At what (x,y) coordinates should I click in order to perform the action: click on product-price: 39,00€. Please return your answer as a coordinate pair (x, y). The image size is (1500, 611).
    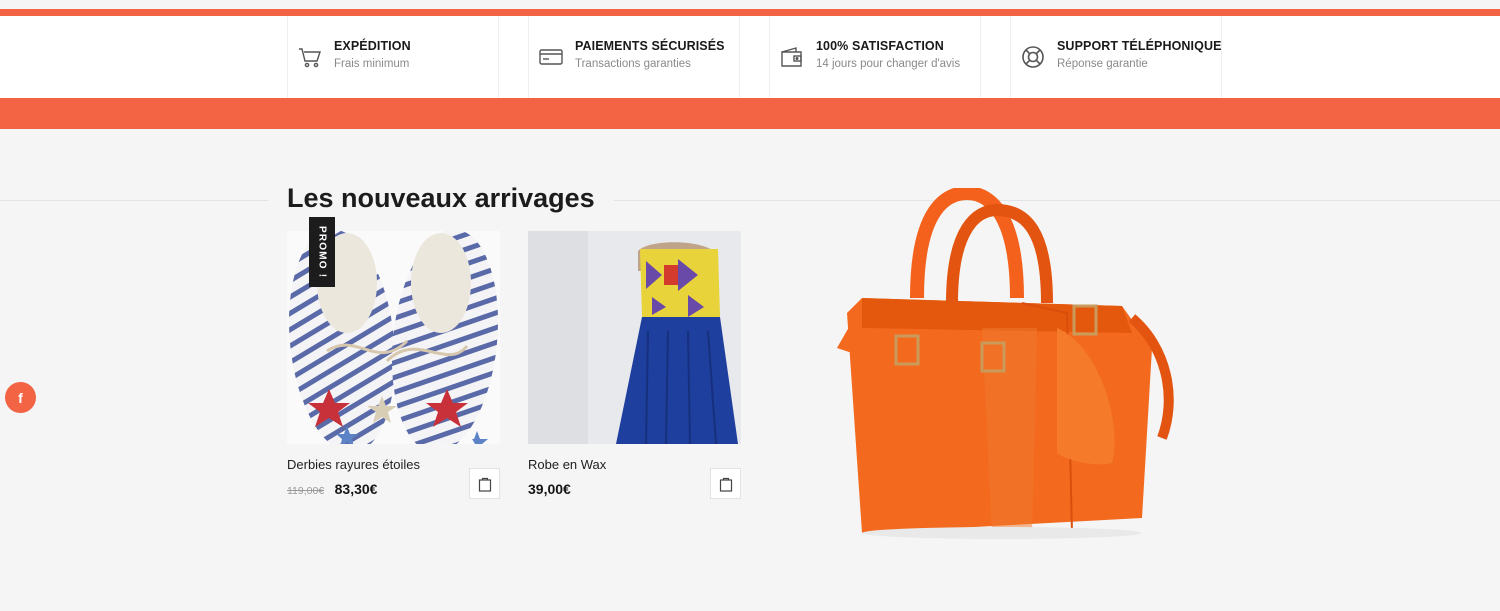
    Looking at the image, I should click on (549, 489).